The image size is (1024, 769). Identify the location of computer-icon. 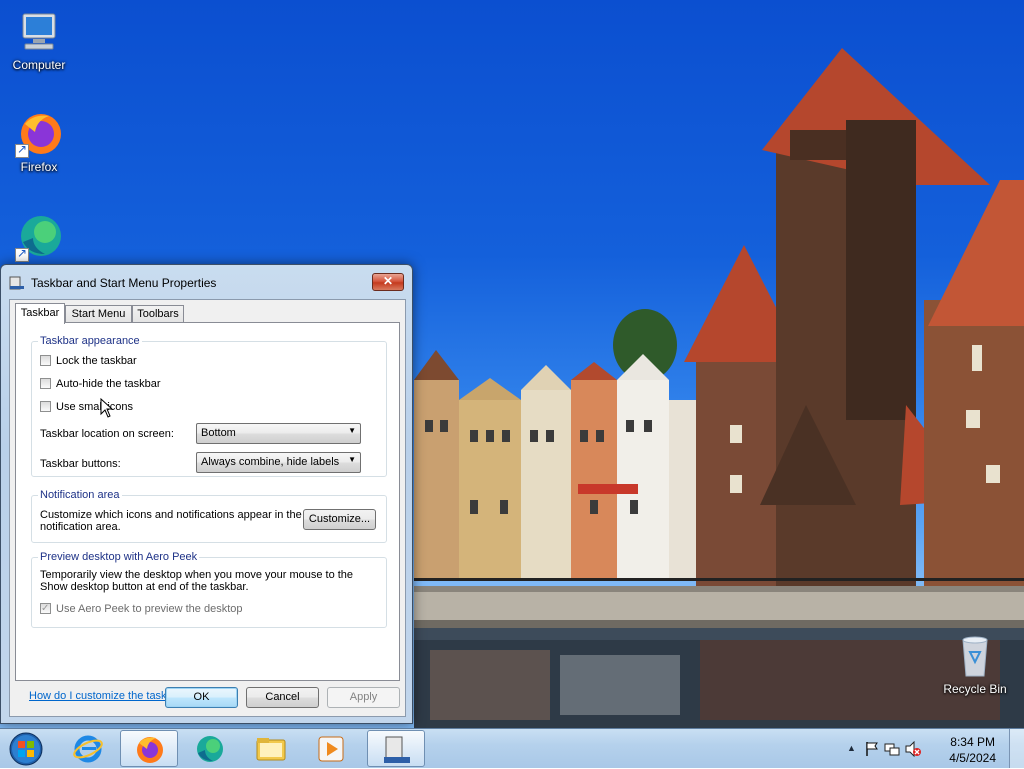
(39, 31).